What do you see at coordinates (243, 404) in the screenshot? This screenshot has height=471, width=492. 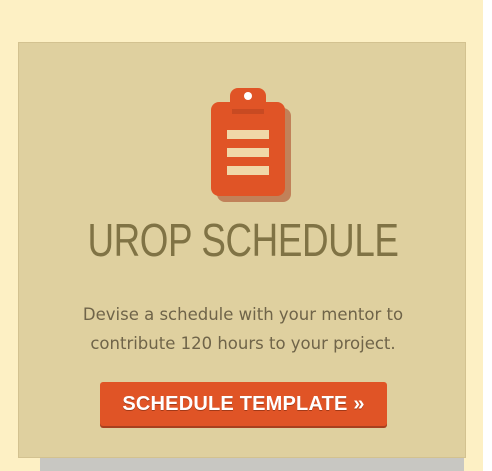 I see `schedule-template-button: SCHEDULE TEMPLATE »` at bounding box center [243, 404].